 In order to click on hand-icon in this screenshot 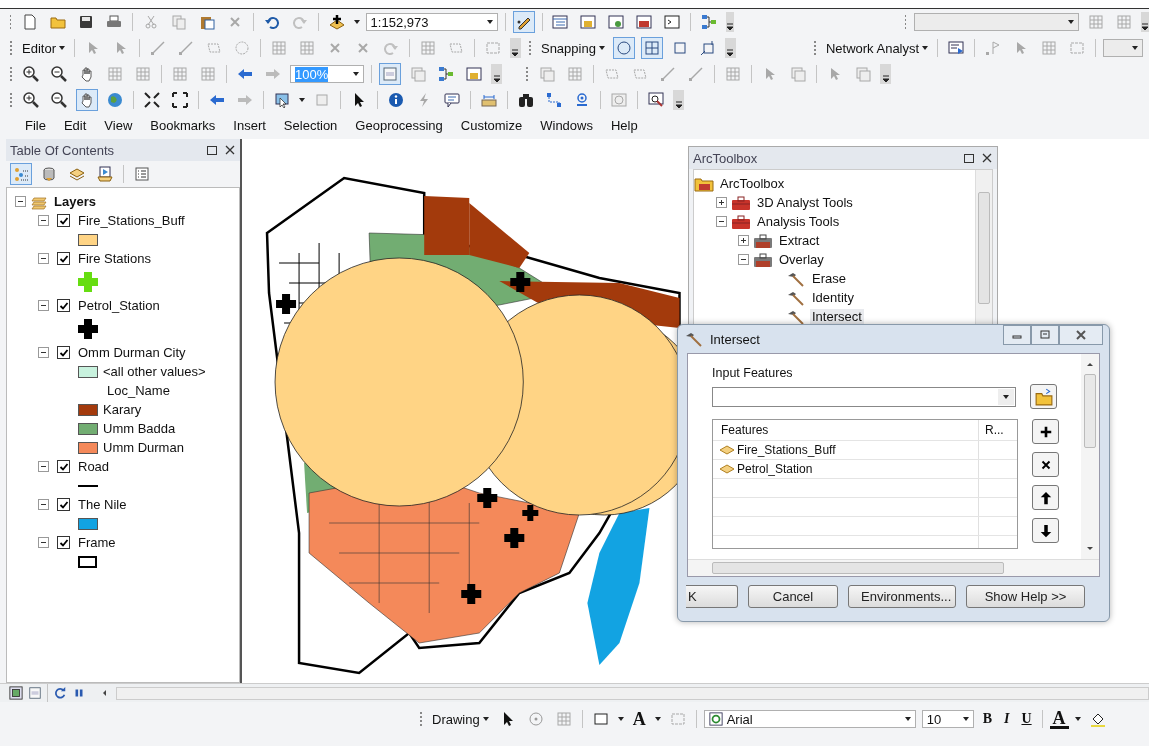, I will do `click(87, 100)`.